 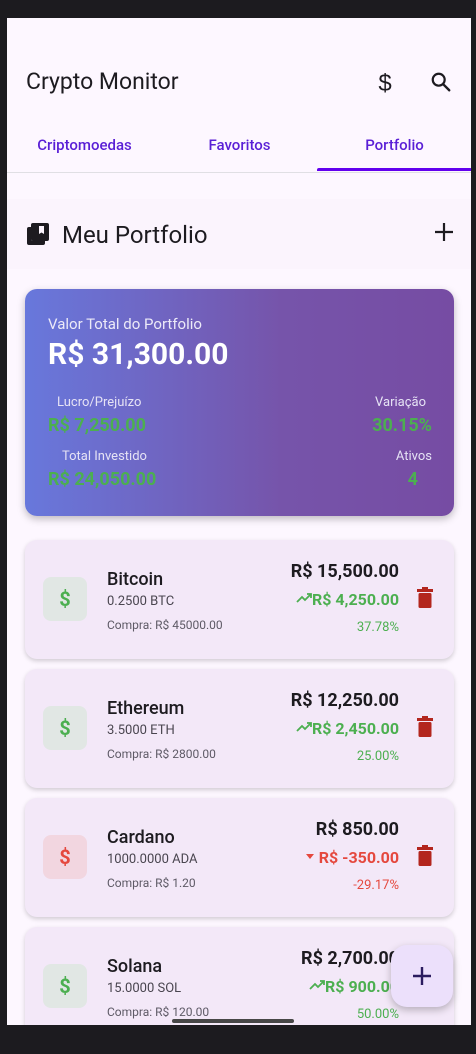 What do you see at coordinates (355, 599) in the screenshot?
I see `coin-profit-value: R$ 4,250.00` at bounding box center [355, 599].